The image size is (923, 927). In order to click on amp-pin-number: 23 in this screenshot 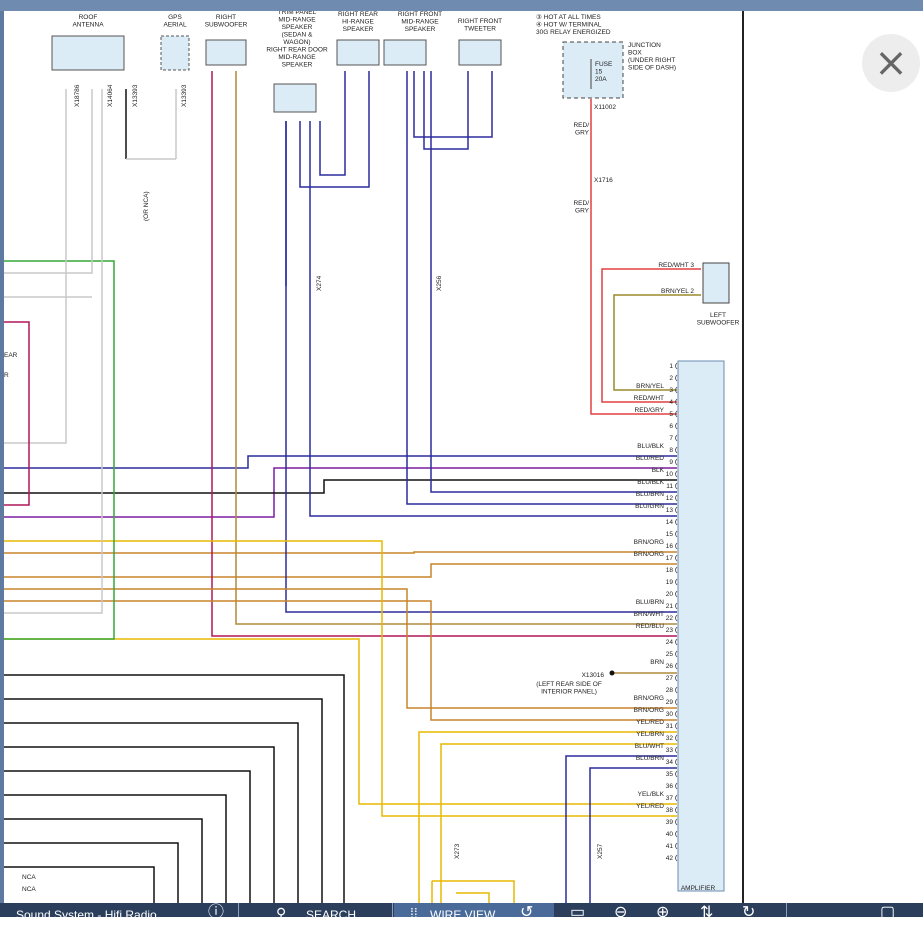, I will do `click(670, 630)`.